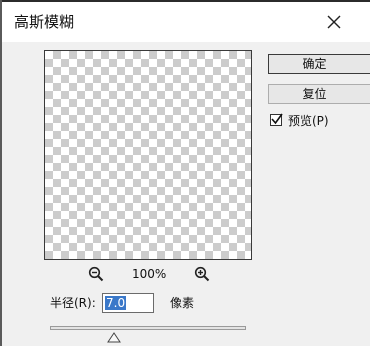 The height and width of the screenshot is (348, 370). I want to click on preview-checkbox-row: 预览(P), so click(320, 121).